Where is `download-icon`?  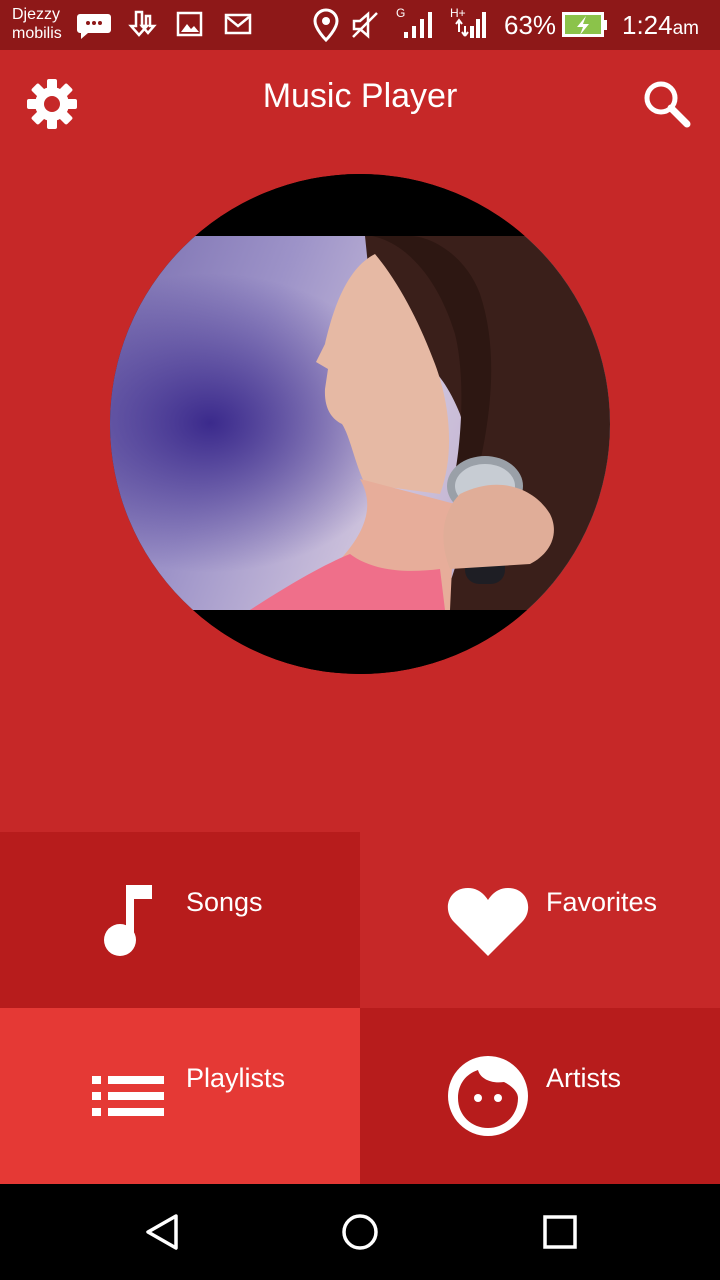
download-icon is located at coordinates (142, 23).